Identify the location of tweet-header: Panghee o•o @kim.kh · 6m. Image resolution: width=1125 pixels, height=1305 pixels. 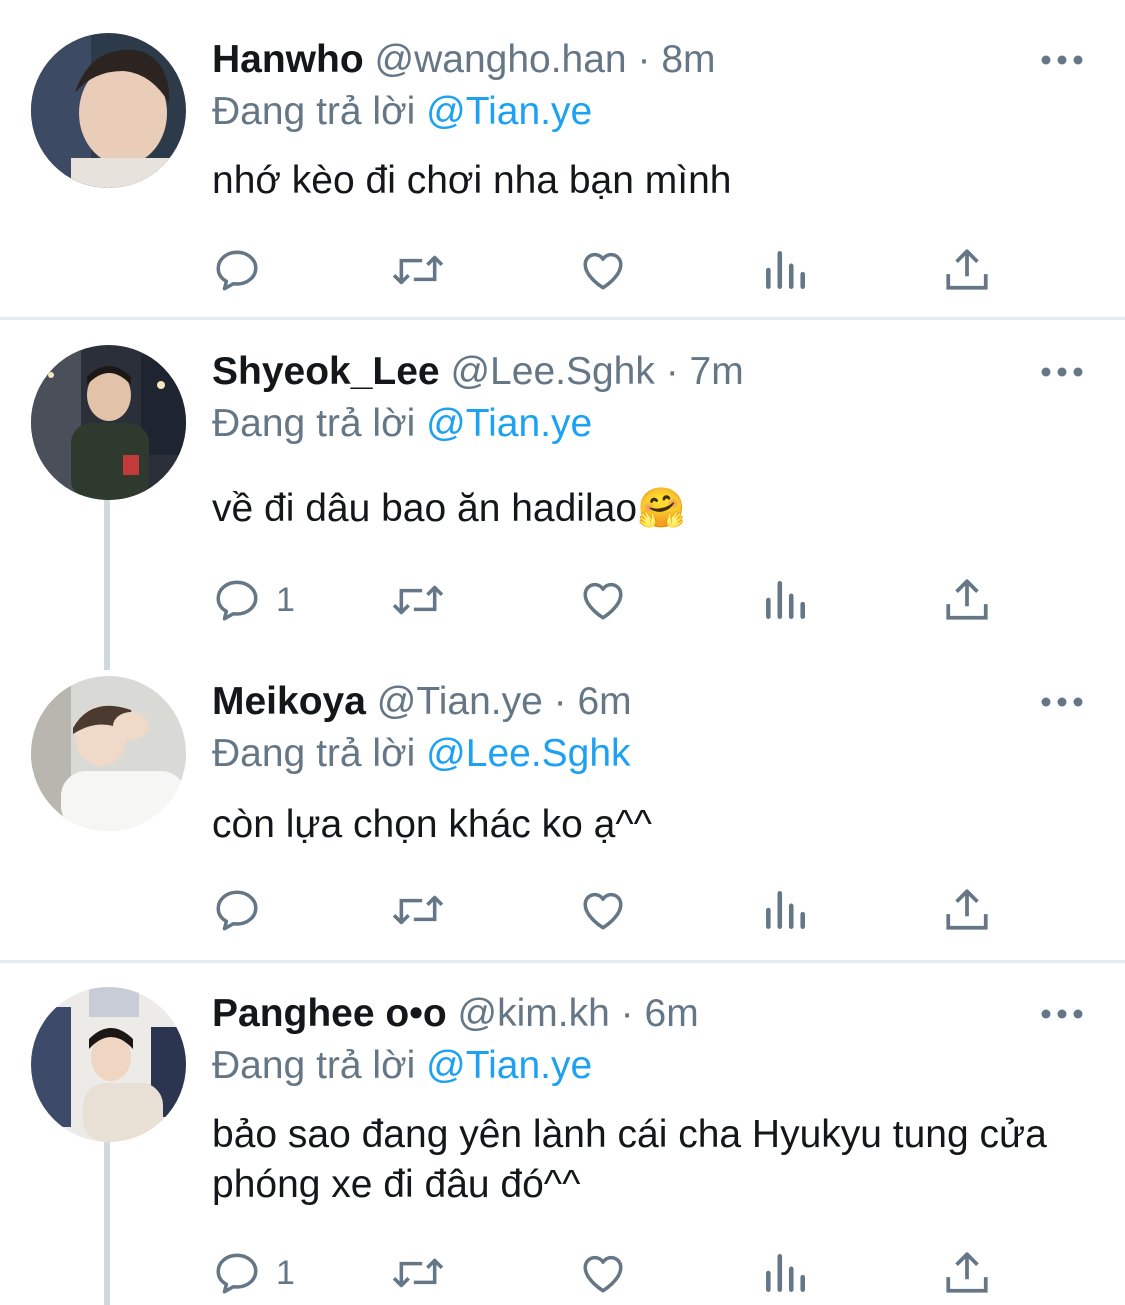
(455, 1014).